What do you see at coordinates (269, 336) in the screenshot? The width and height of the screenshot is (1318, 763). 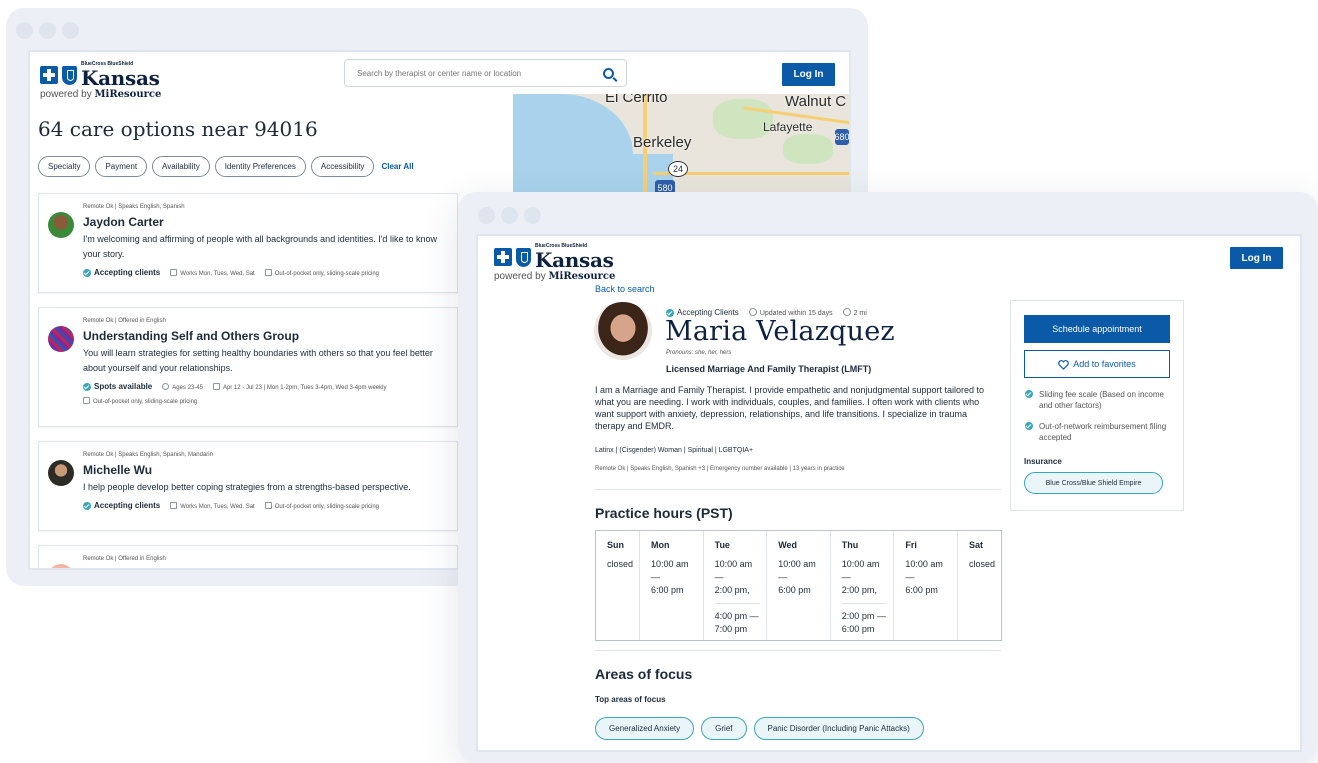 I see `card-name: Understanding Self and Others Group` at bounding box center [269, 336].